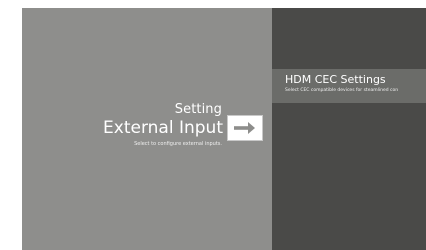 This screenshot has height=250, width=426. Describe the element at coordinates (198, 109) in the screenshot. I see `setting-section-label: Setting` at that location.